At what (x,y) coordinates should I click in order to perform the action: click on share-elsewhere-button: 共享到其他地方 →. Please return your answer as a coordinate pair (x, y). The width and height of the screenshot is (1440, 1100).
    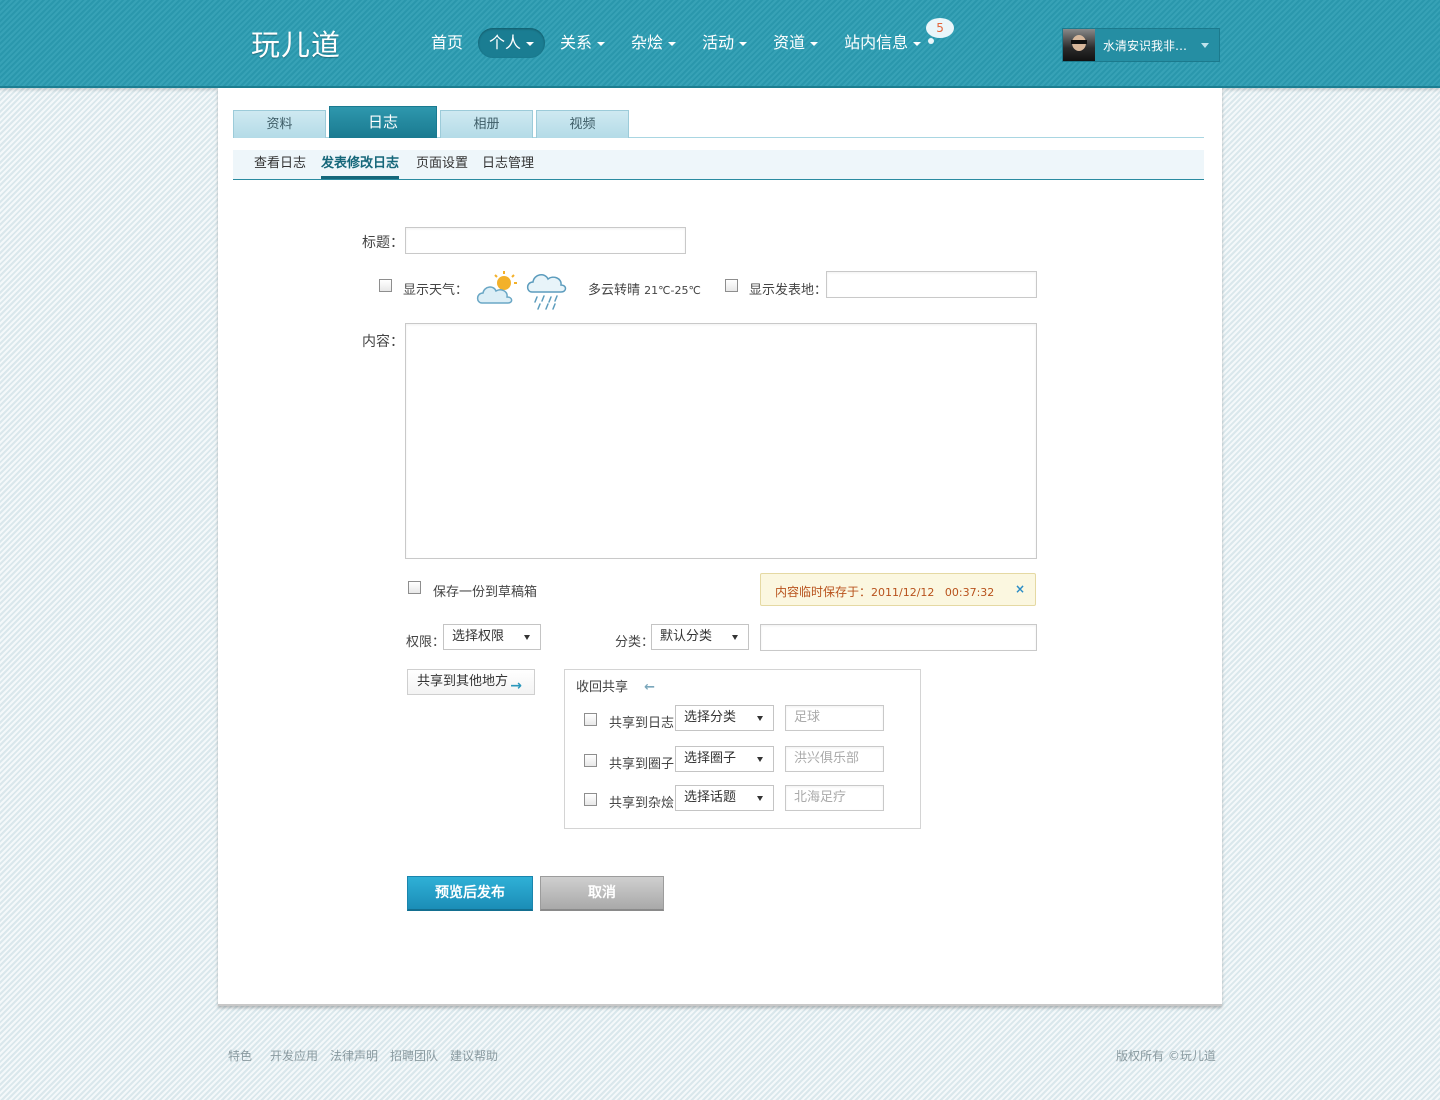
    Looking at the image, I should click on (471, 682).